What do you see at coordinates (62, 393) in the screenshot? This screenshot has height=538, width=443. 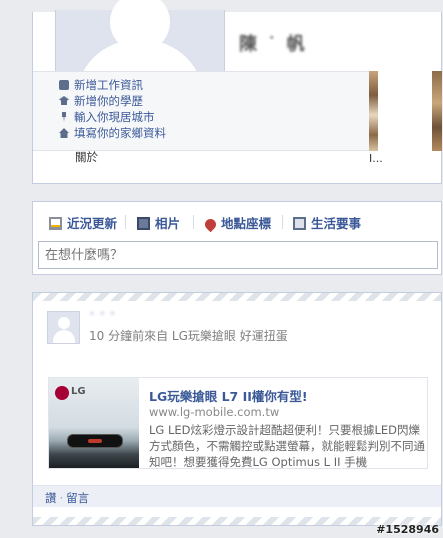 I see `lg-logo-icon` at bounding box center [62, 393].